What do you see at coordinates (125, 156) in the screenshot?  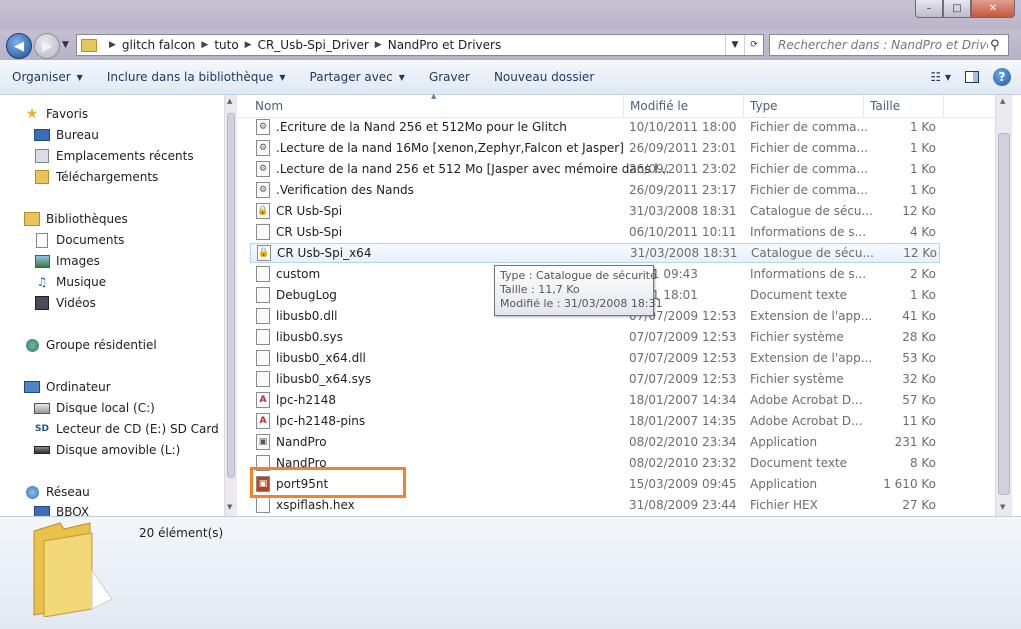 I see `sidebar-item-label: Emplacements récents` at bounding box center [125, 156].